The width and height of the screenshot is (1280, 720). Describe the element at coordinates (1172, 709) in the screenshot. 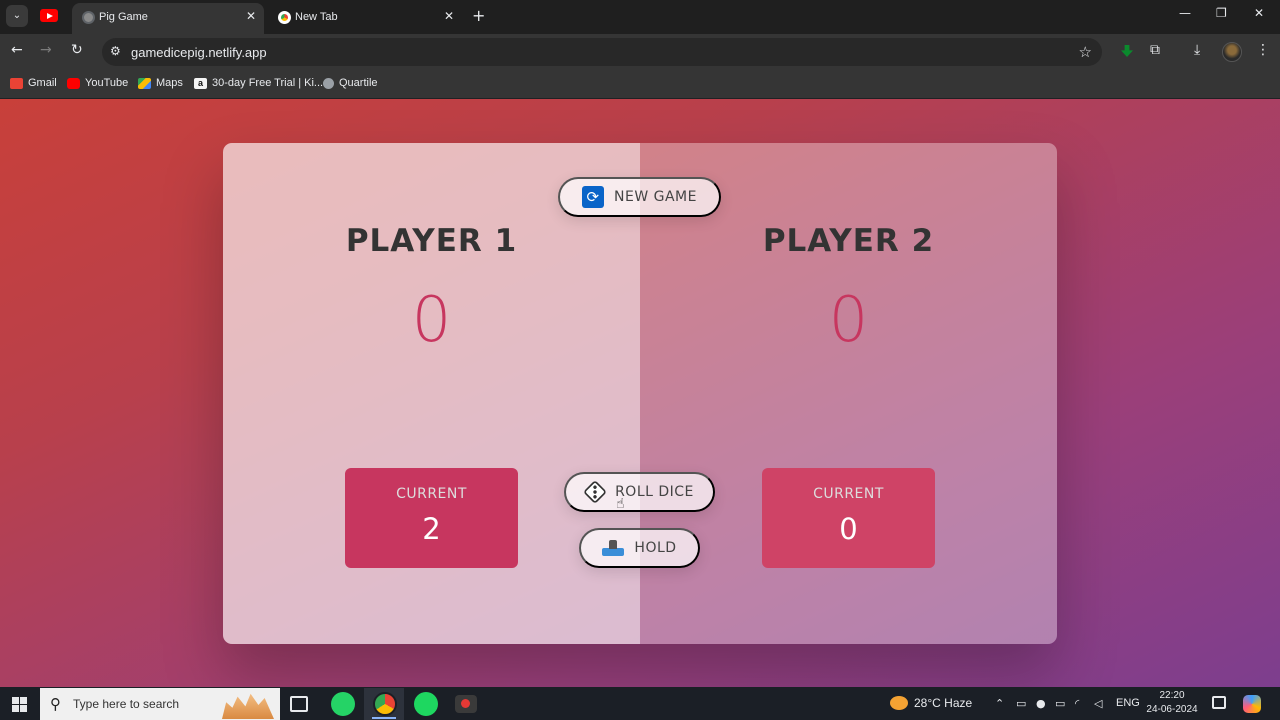

I see `clock-date: 24-06-2024` at that location.